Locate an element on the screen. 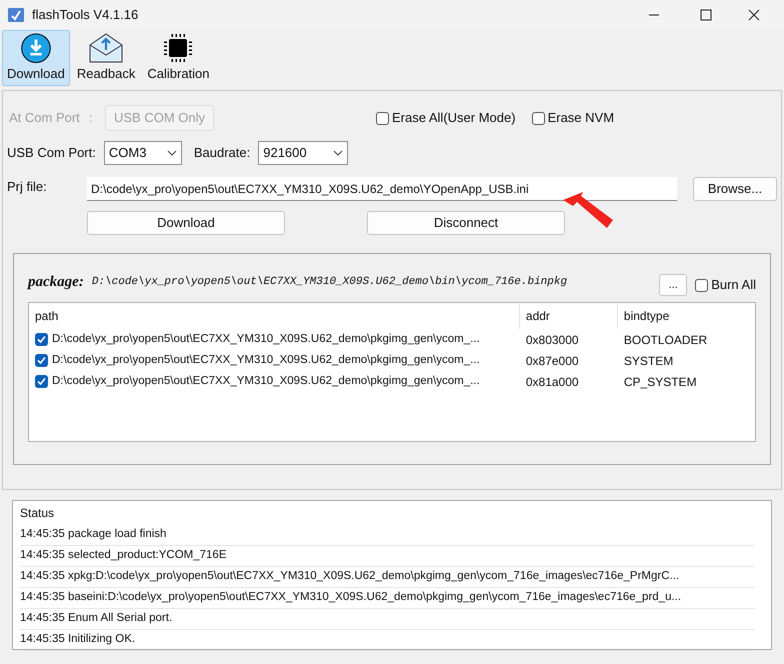 This screenshot has width=784, height=664. checkbox-label: Burn All is located at coordinates (733, 285).